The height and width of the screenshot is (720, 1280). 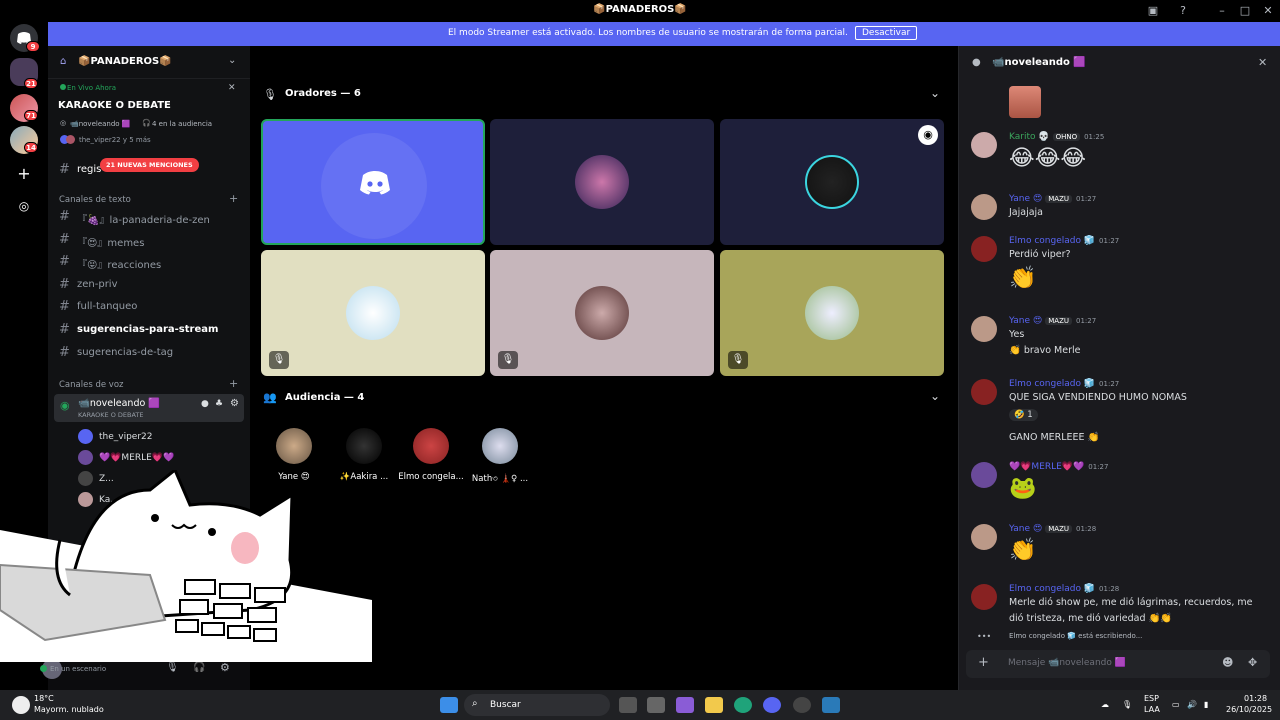 What do you see at coordinates (151, 330) in the screenshot?
I see `channel-item: # sugerencias-para-stream` at bounding box center [151, 330].